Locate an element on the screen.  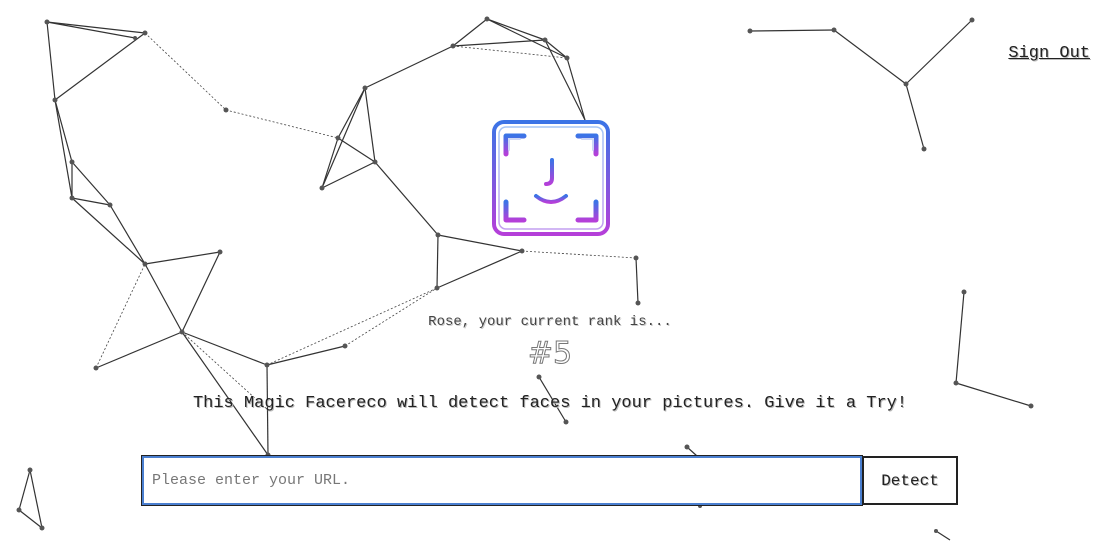
url-input is located at coordinates (502, 480).